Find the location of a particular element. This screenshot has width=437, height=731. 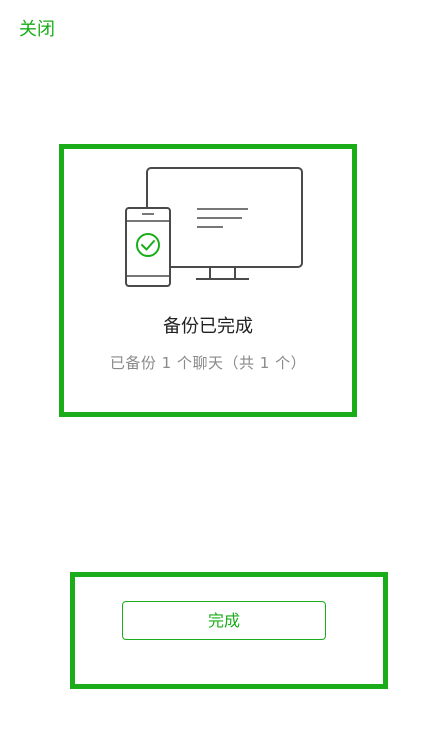

backup-count-subtitle: 已备份 1 个聊天（共 1 个） is located at coordinates (208, 363).